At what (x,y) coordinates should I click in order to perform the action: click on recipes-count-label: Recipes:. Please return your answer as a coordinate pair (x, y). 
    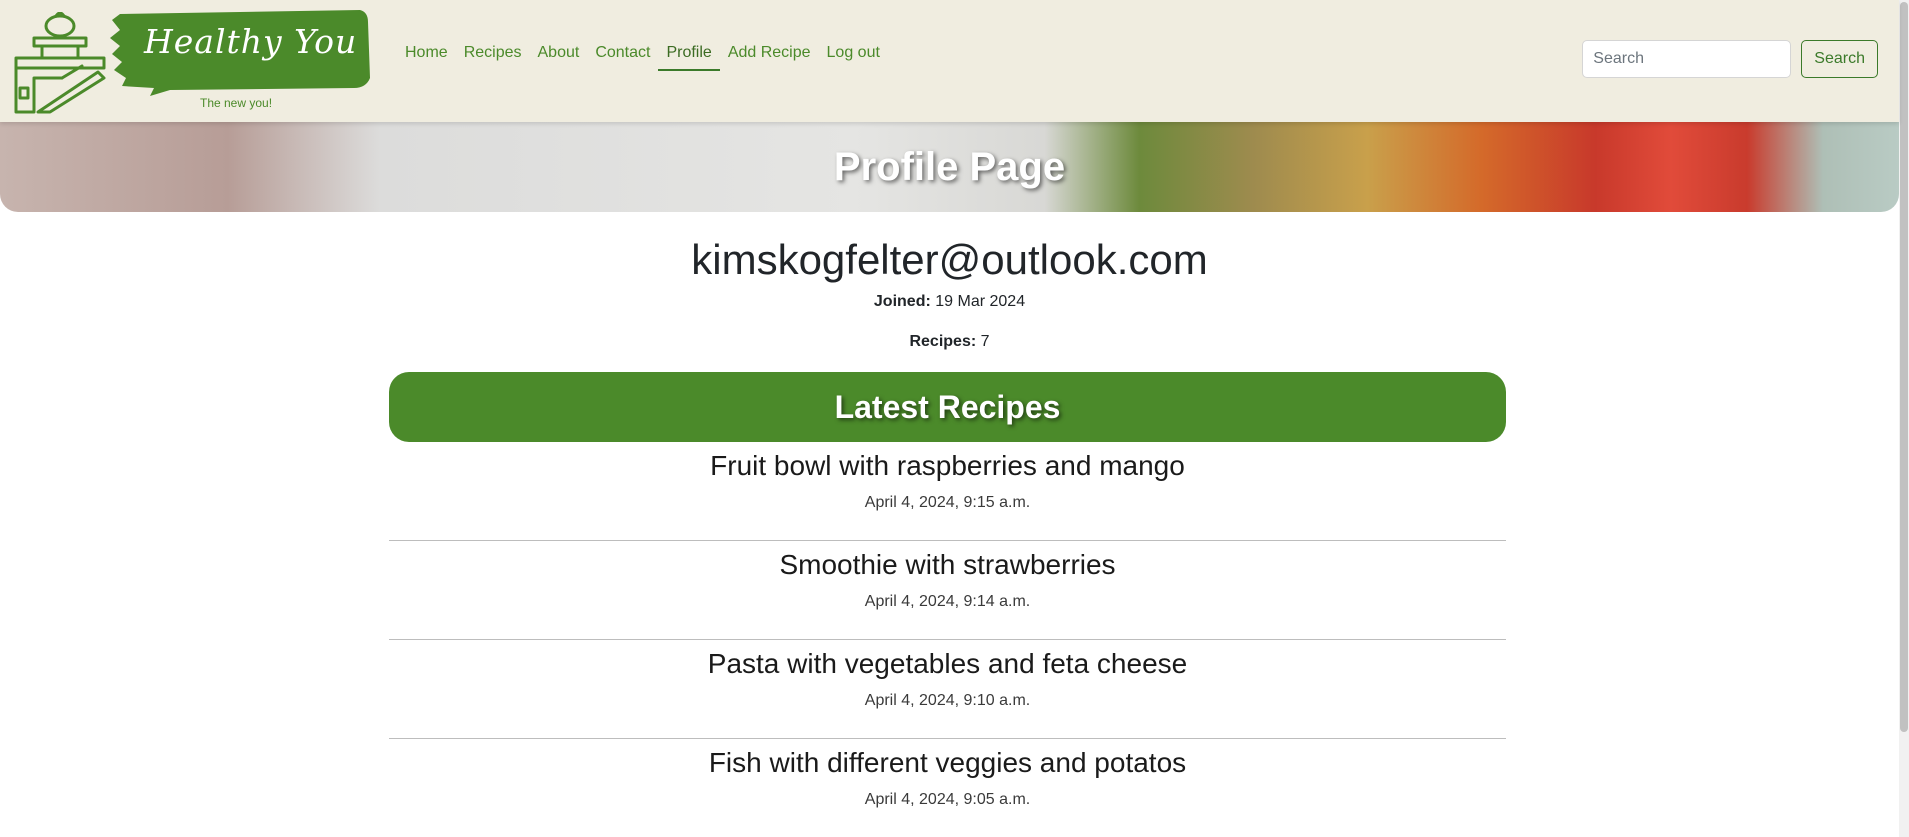
    Looking at the image, I should click on (943, 341).